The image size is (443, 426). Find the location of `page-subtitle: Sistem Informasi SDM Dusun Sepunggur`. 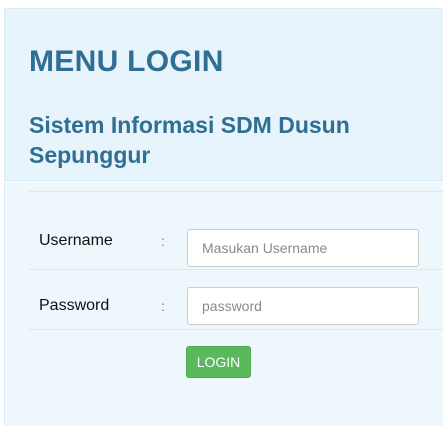

page-subtitle: Sistem Informasi SDM Dusun Sepunggur is located at coordinates (189, 140).